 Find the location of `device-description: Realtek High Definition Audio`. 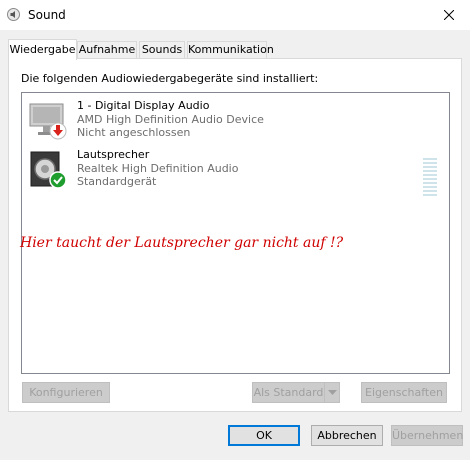

device-description: Realtek High Definition Audio is located at coordinates (158, 168).